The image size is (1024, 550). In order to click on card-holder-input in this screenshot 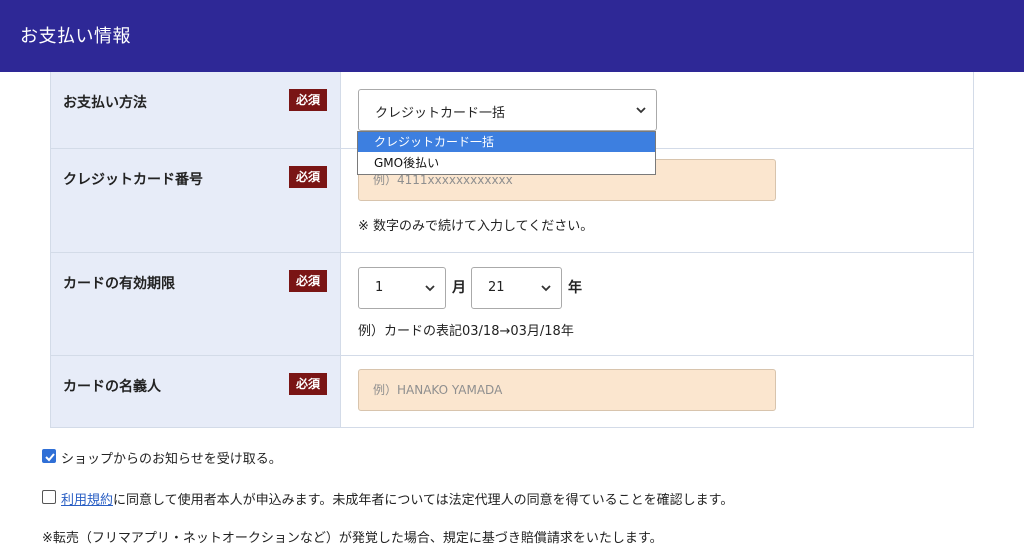, I will do `click(567, 390)`.